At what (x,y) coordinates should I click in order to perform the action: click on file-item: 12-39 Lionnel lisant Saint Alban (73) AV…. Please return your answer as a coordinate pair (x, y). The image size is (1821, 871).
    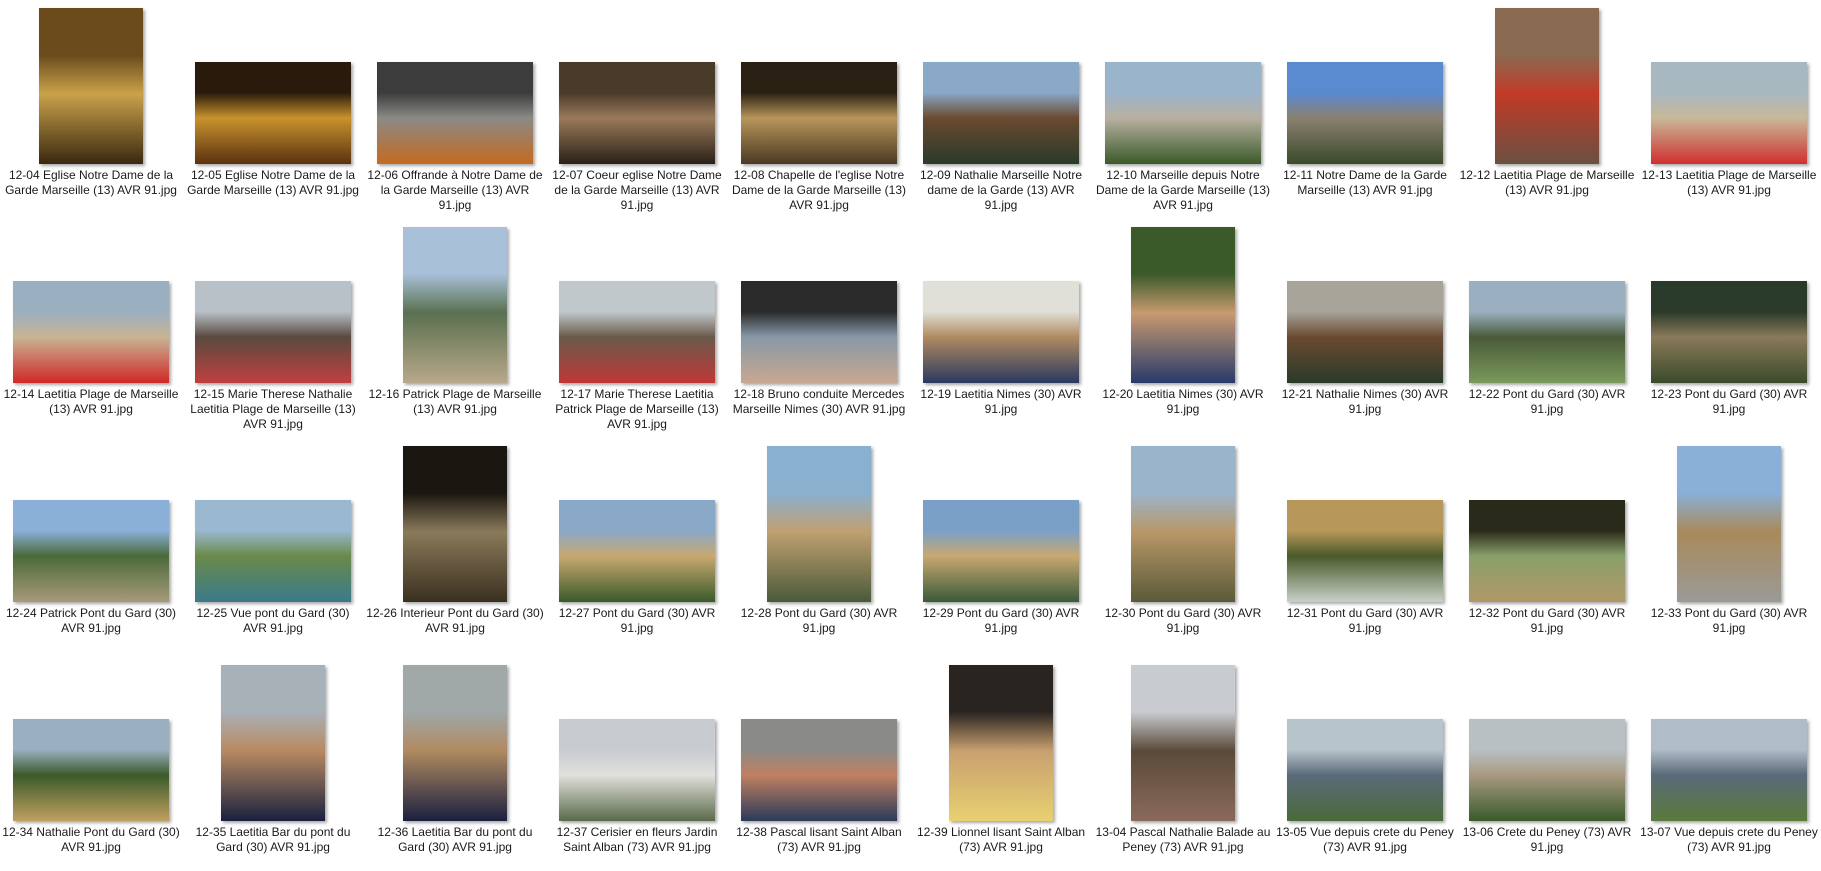
    Looking at the image, I should click on (1001, 766).